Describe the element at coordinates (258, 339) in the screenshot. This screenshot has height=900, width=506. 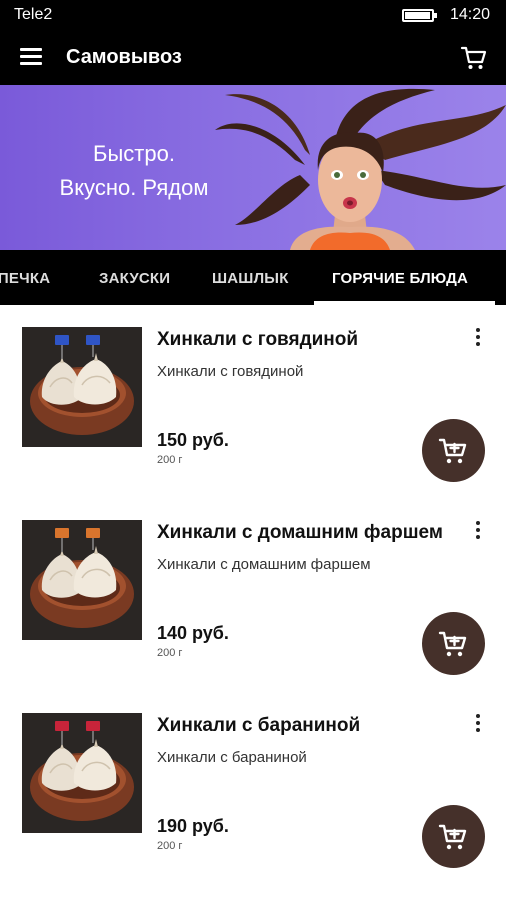
I see `product-name: Хинкали с говядиной` at that location.